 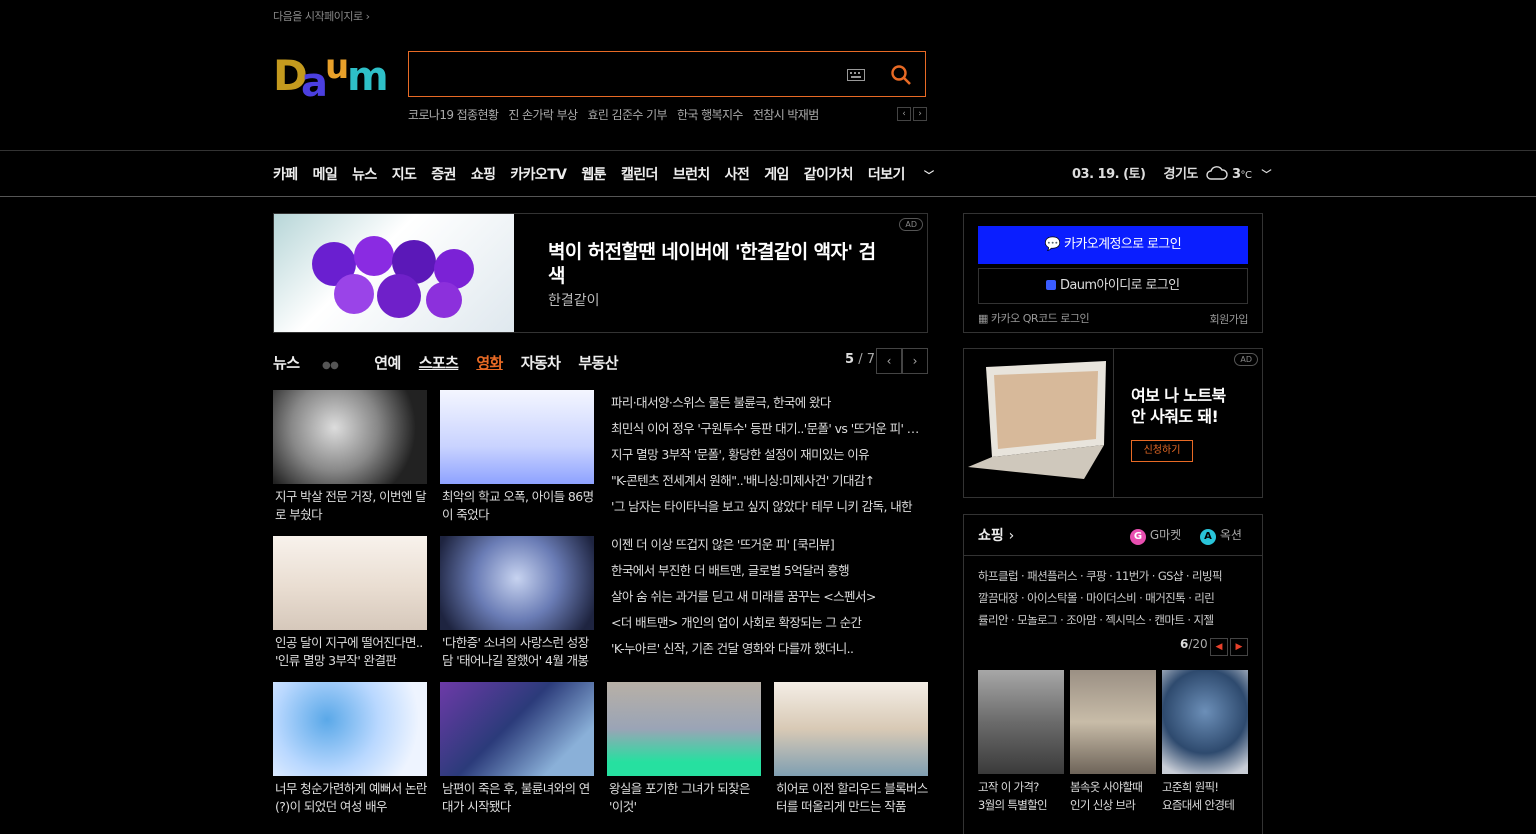 What do you see at coordinates (517, 457) in the screenshot?
I see `news-card: 최악의 학교 오폭, 아이들 86명이 죽었다` at bounding box center [517, 457].